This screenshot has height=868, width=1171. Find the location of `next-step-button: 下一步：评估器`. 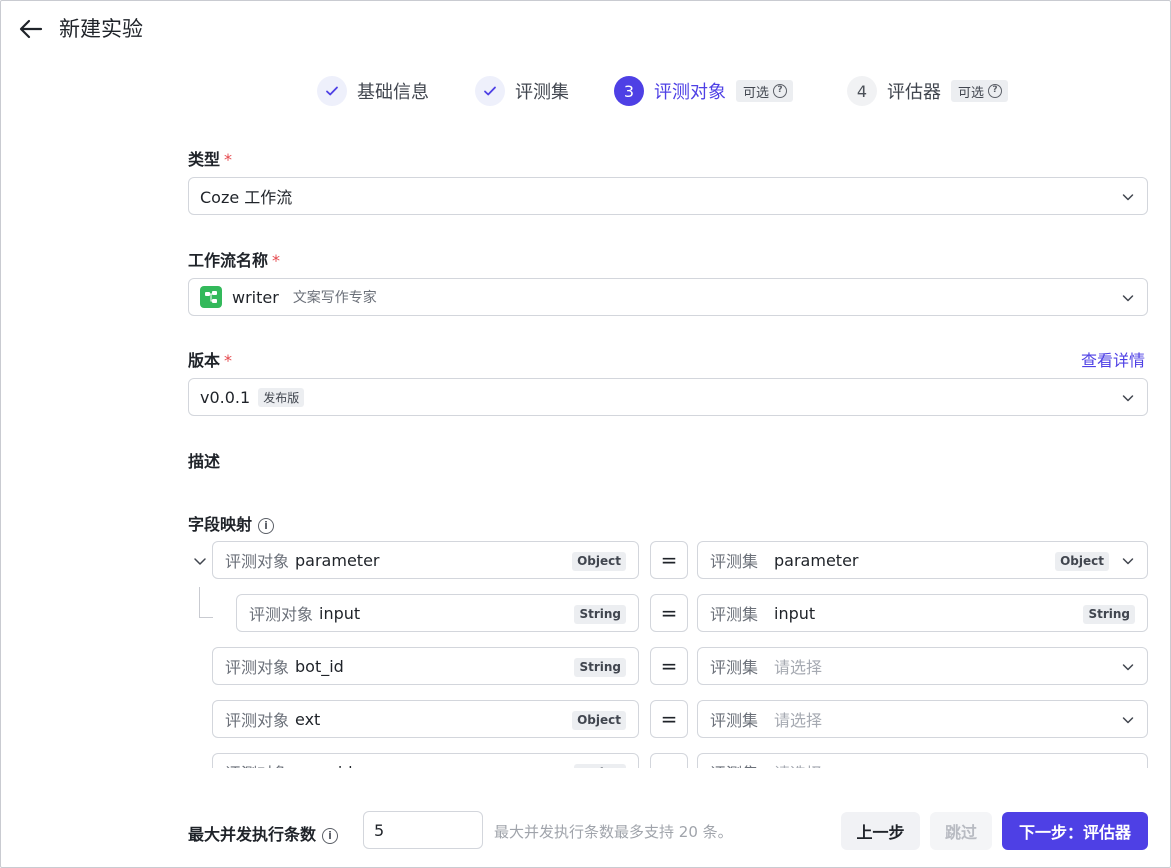

next-step-button: 下一步：评估器 is located at coordinates (1075, 831).